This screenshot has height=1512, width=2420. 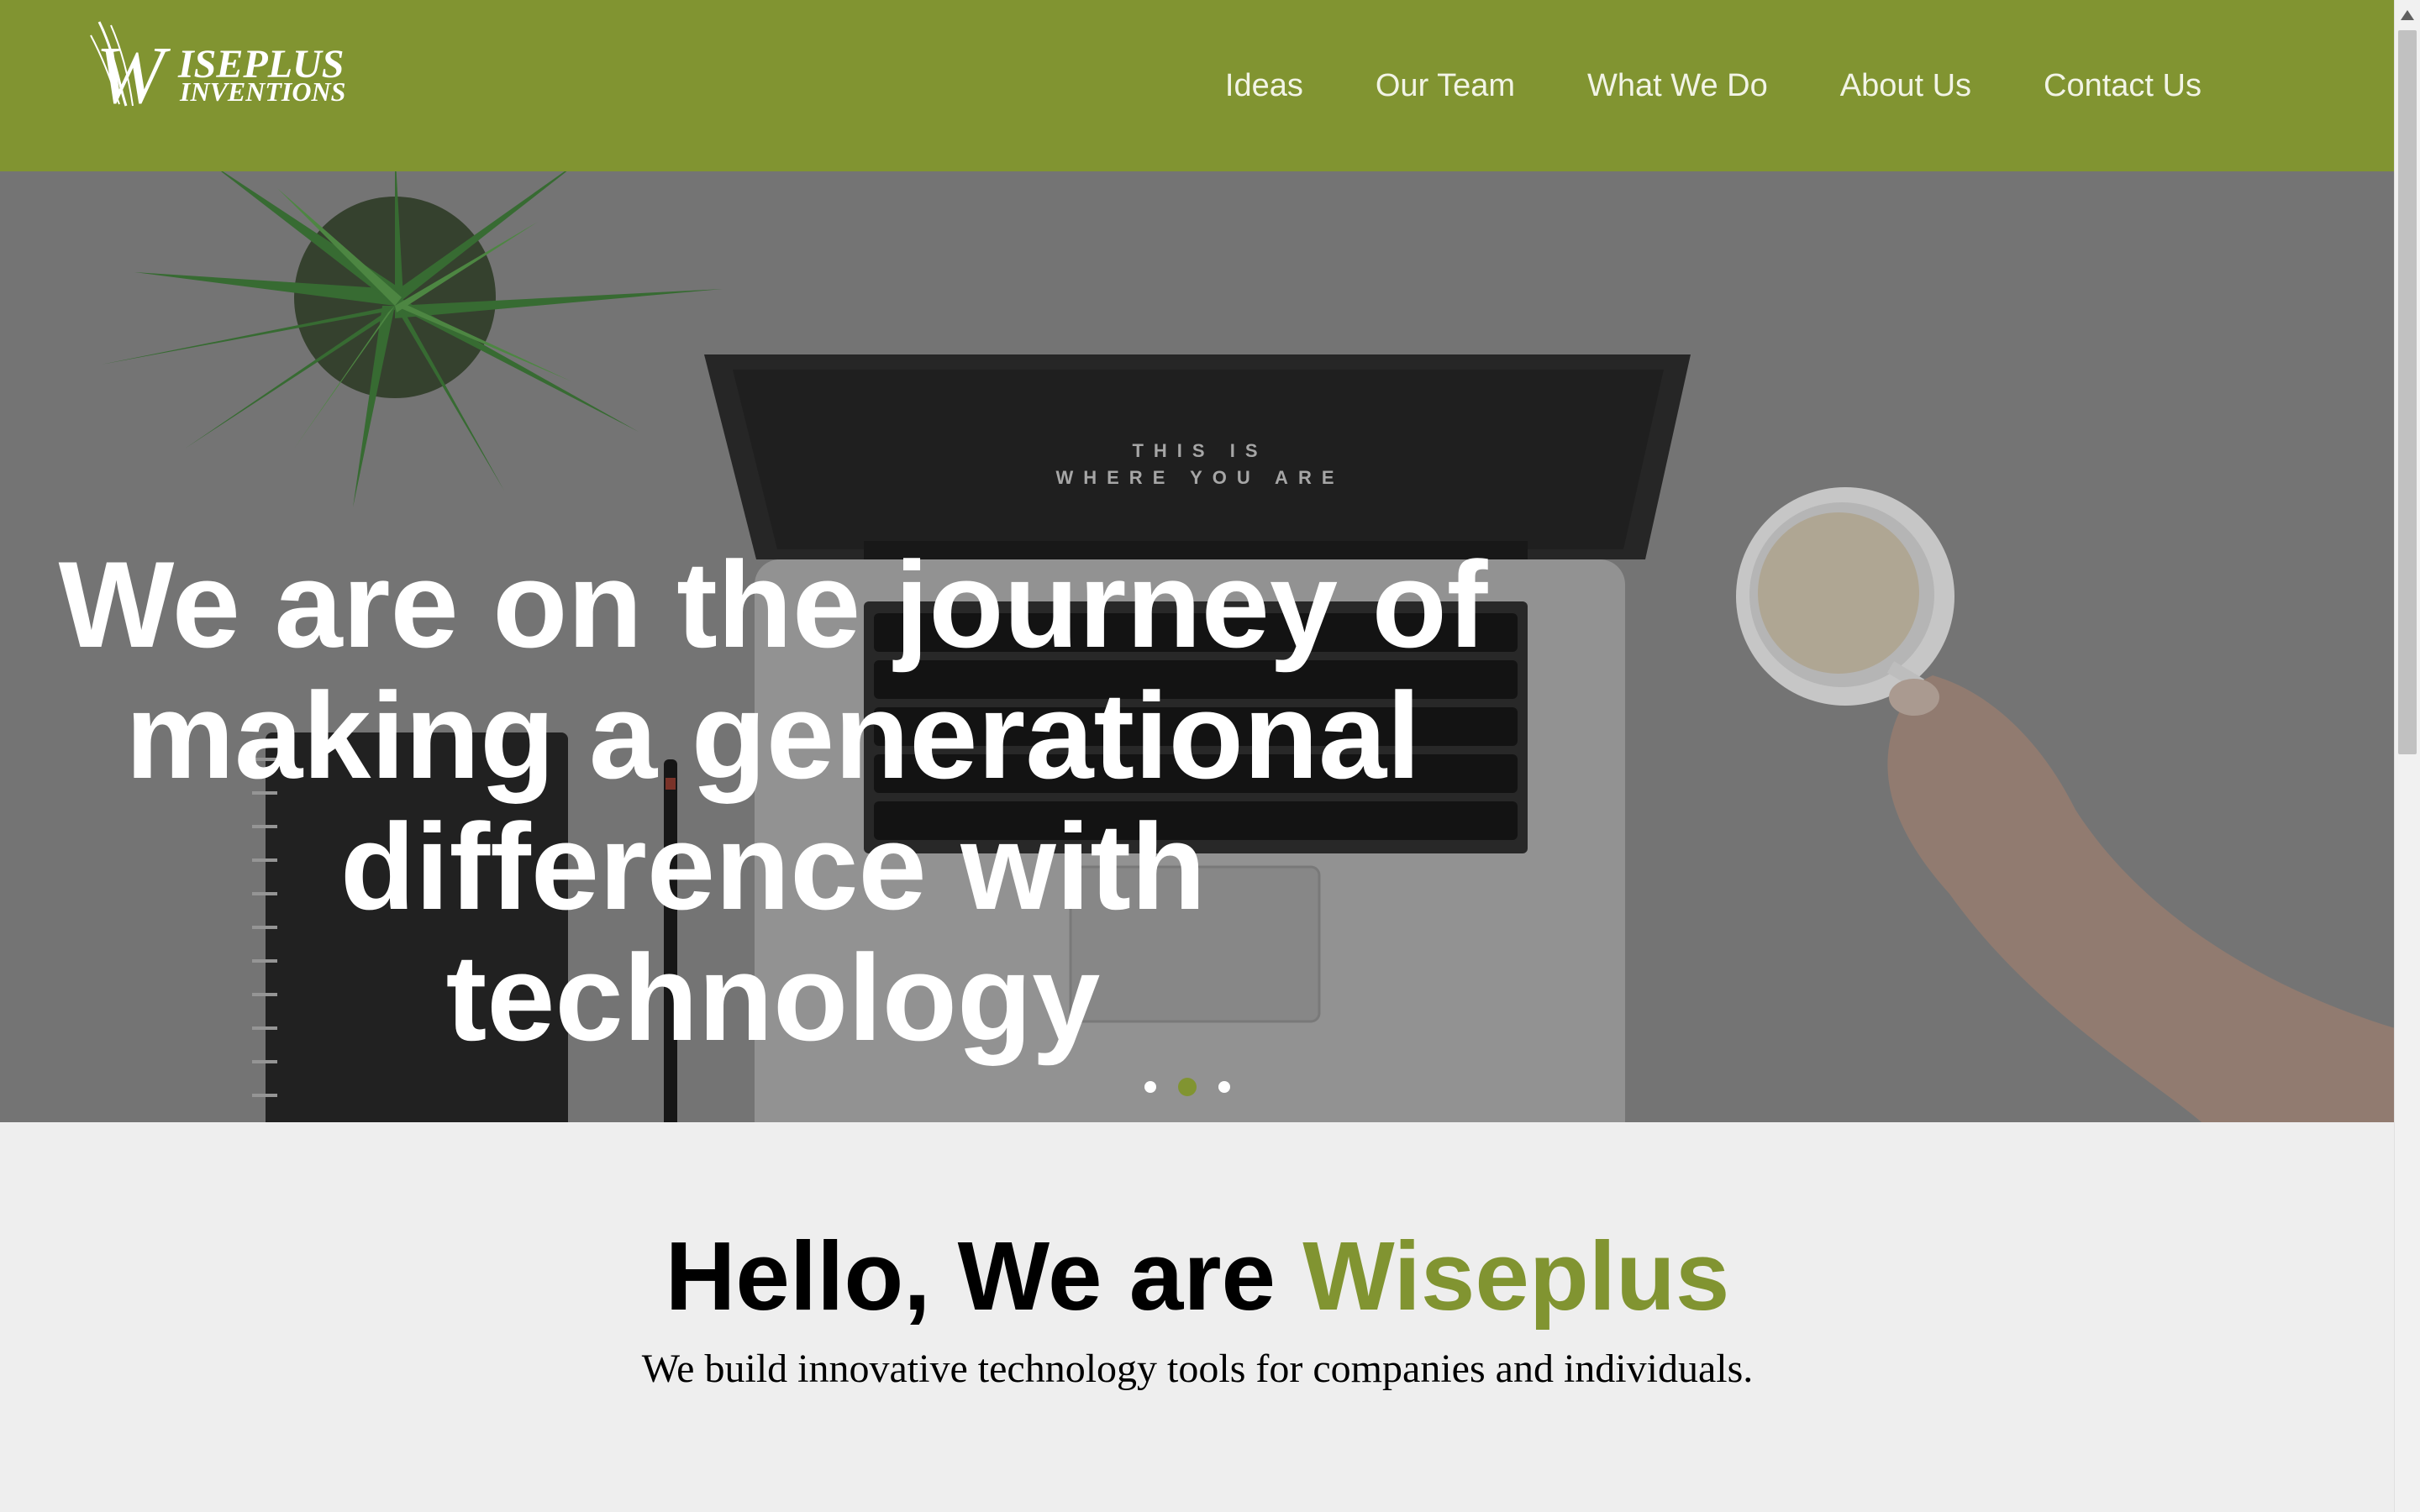 I want to click on carousel-indicators, so click(x=1187, y=1087).